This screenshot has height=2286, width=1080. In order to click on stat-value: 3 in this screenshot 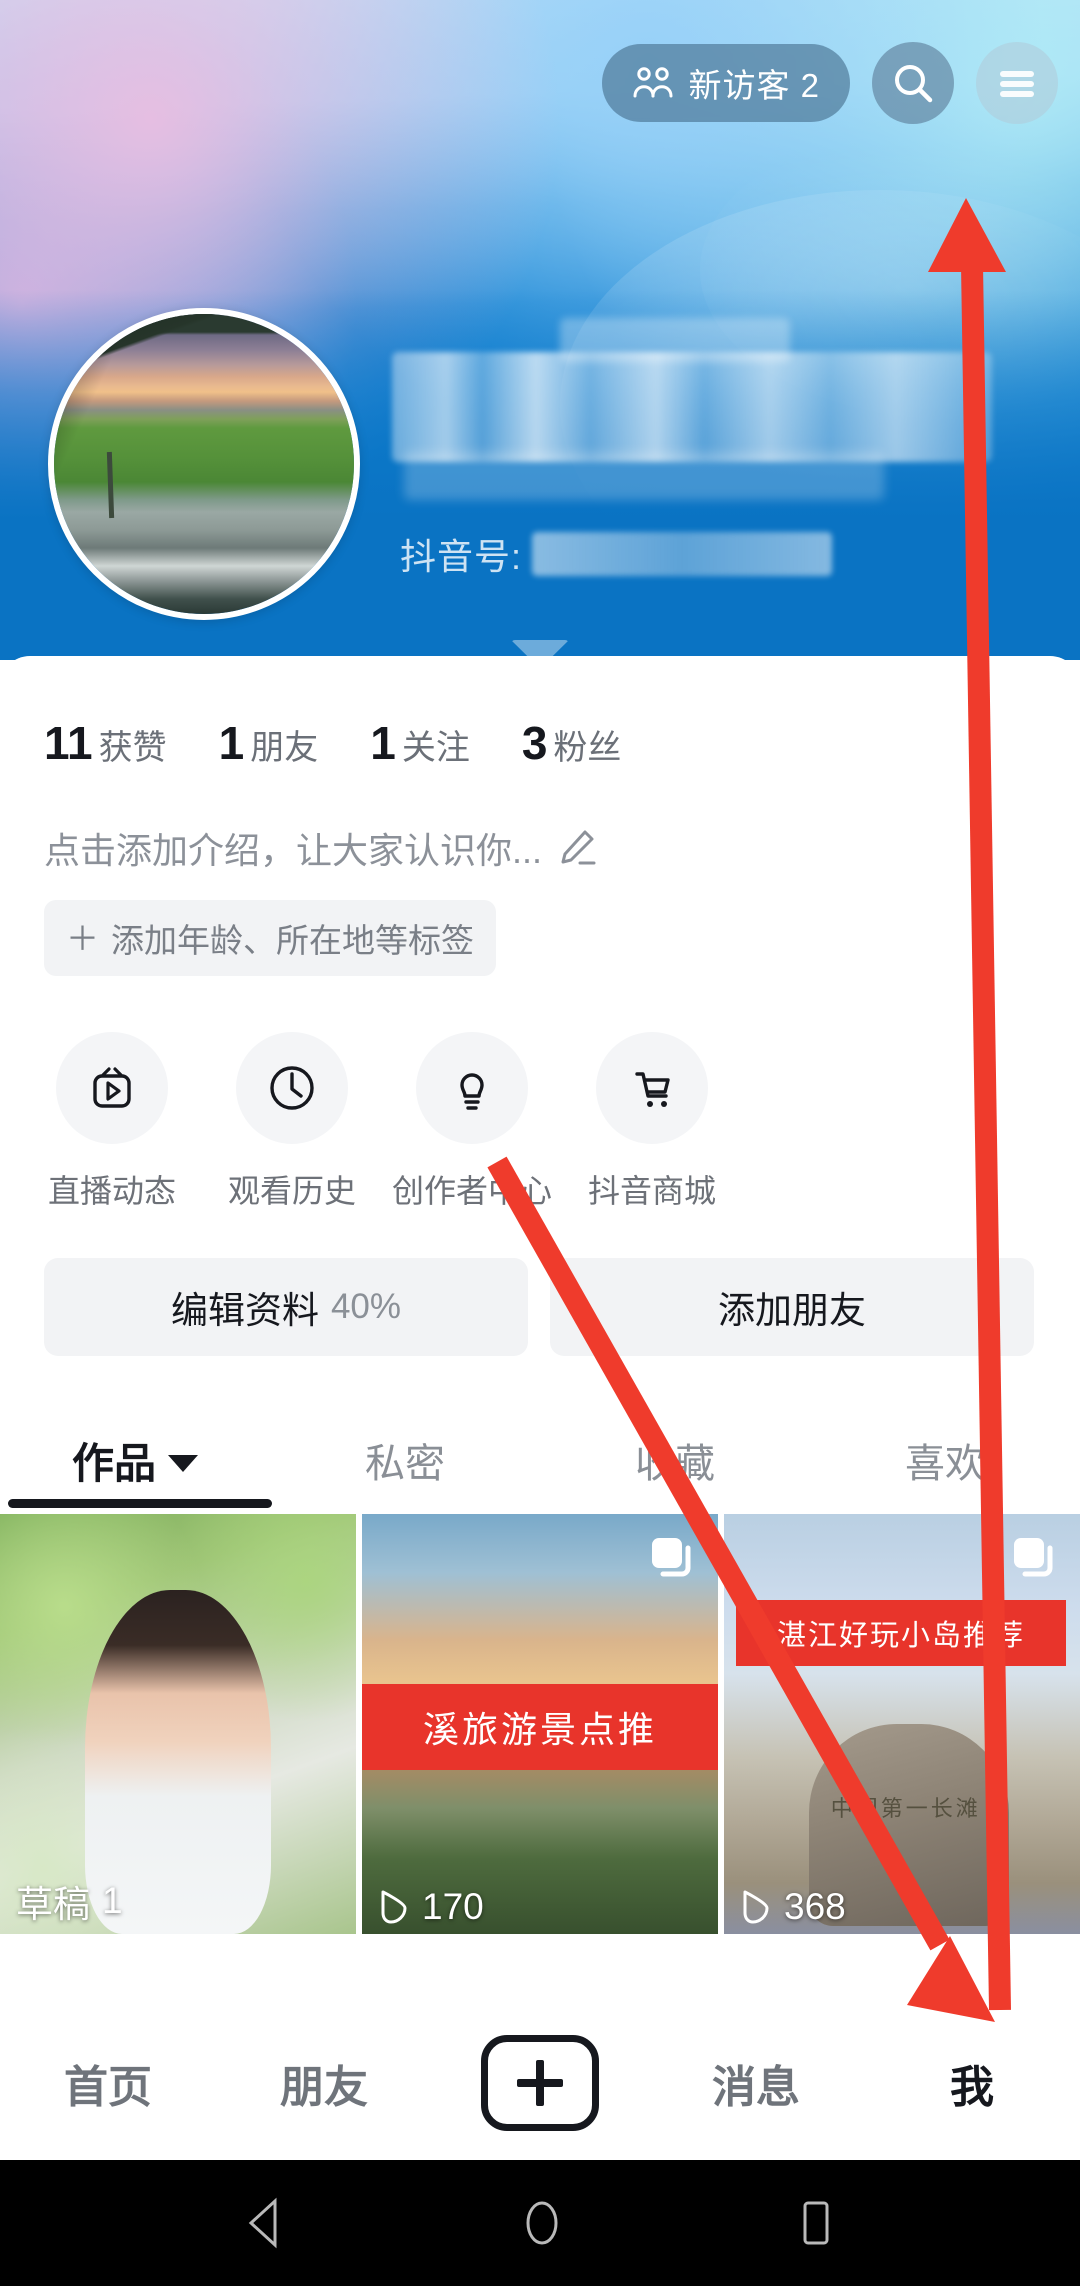, I will do `click(534, 743)`.